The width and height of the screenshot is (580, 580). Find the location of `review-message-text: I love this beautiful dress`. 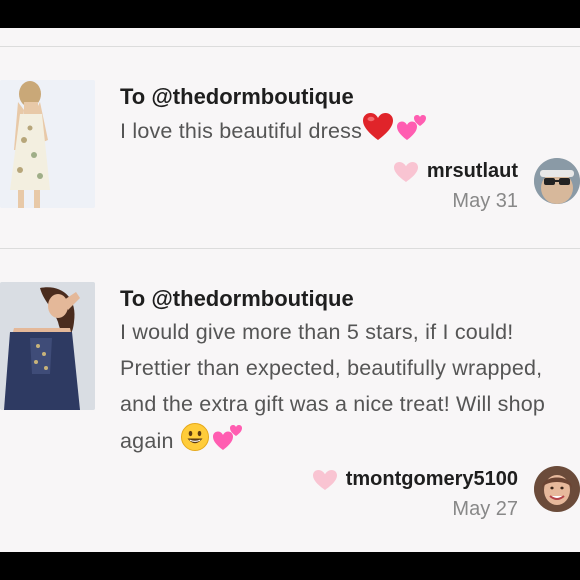

review-message-text: I love this beautiful dress is located at coordinates (241, 131).